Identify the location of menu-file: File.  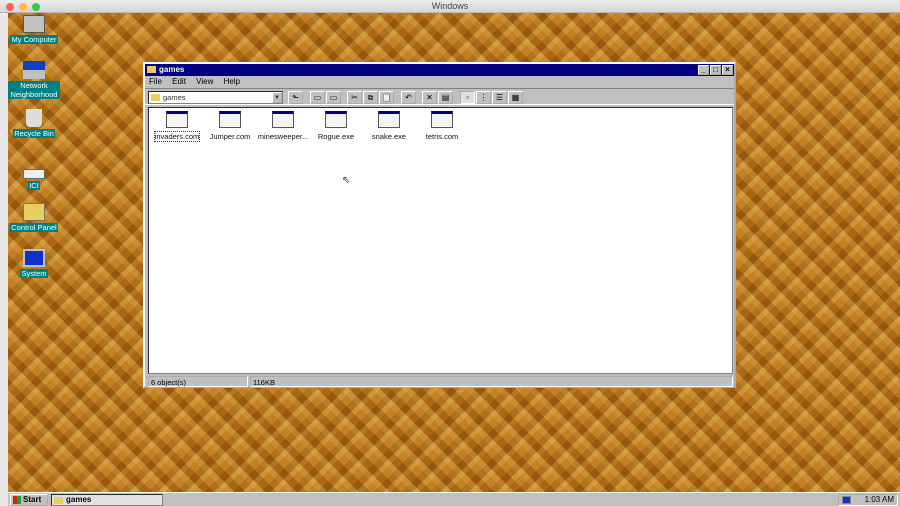
(155, 81).